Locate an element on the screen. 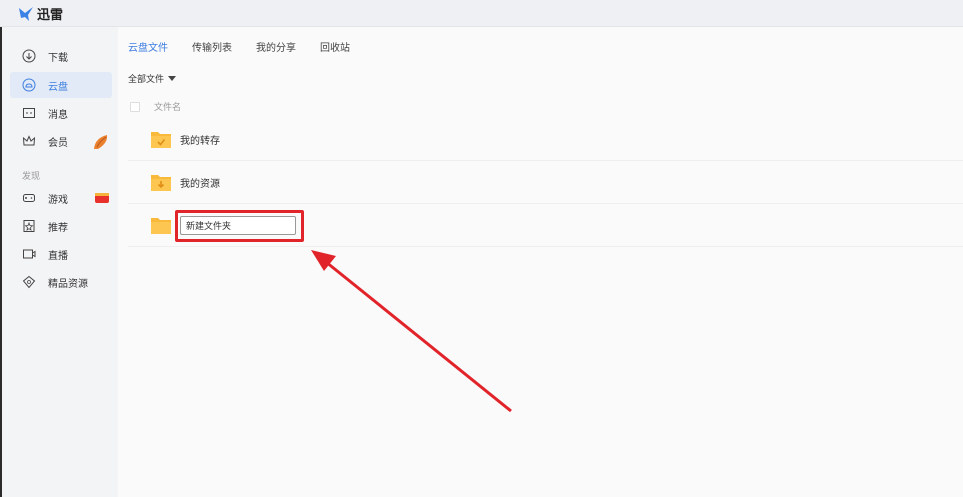 This screenshot has height=497, width=963. app-title: 迅雷 is located at coordinates (50, 15).